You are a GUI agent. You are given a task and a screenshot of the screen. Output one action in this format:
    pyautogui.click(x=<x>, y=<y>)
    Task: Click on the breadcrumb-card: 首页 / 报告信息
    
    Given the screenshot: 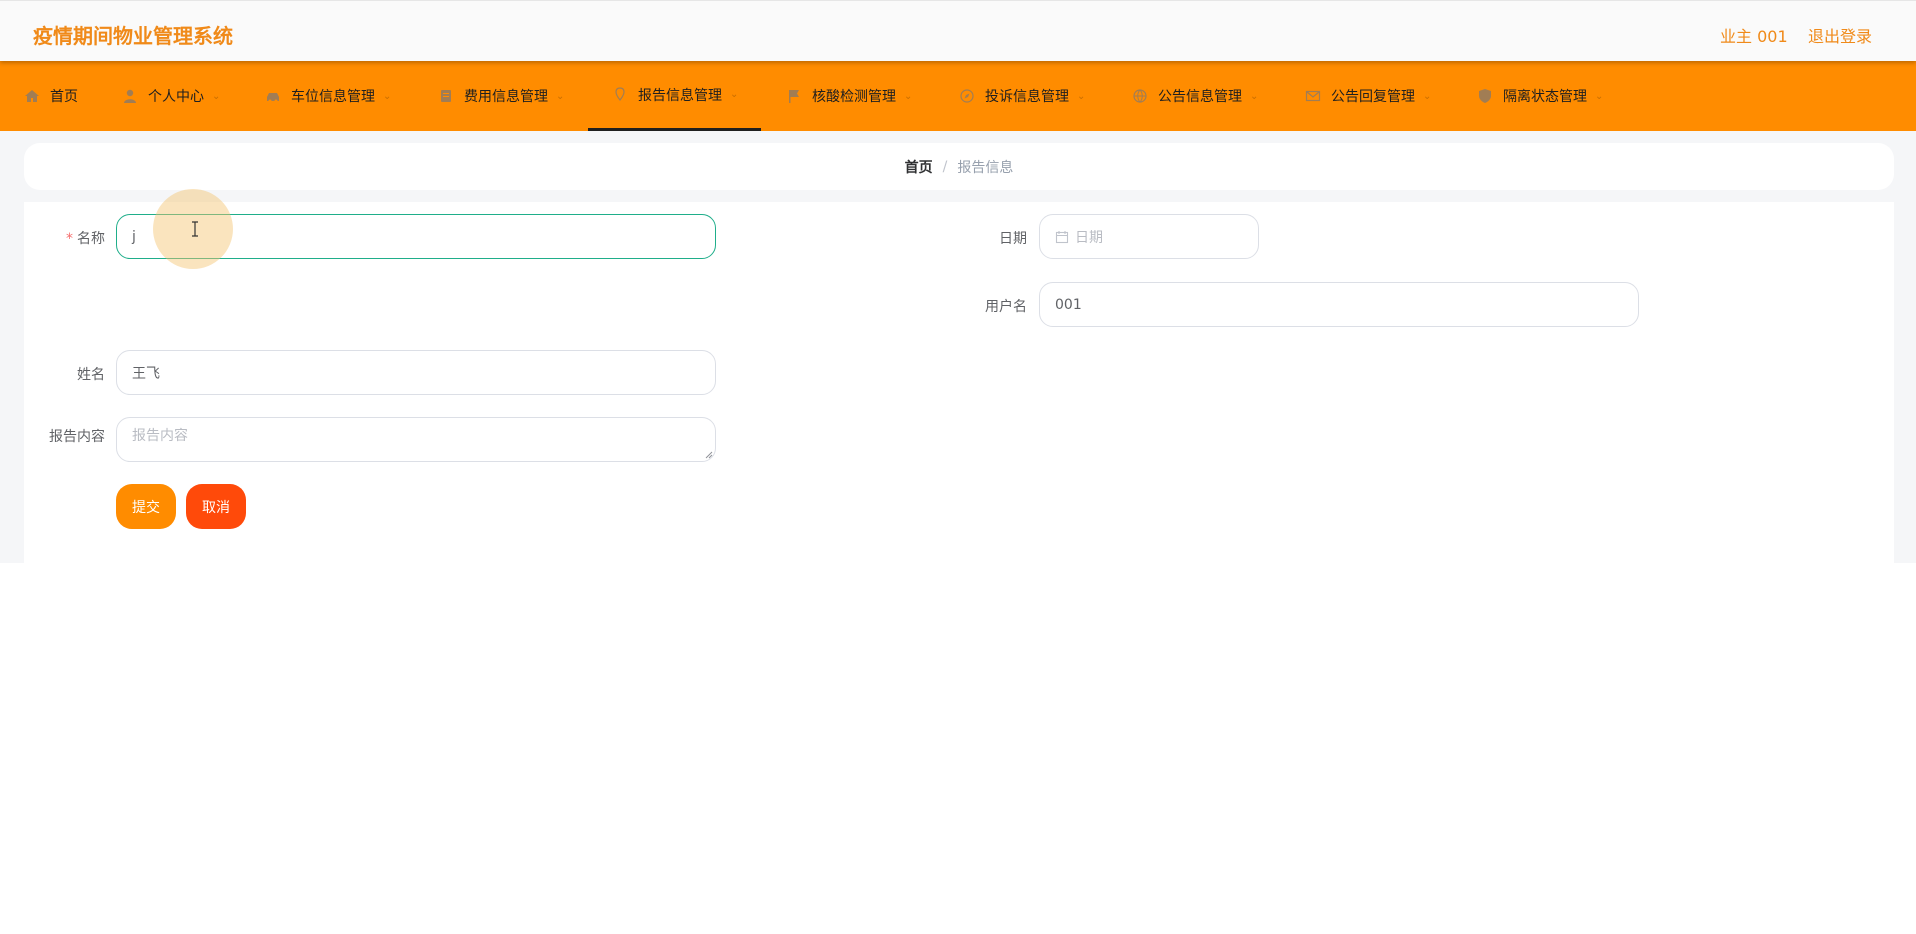 What is the action you would take?
    pyautogui.click(x=959, y=166)
    